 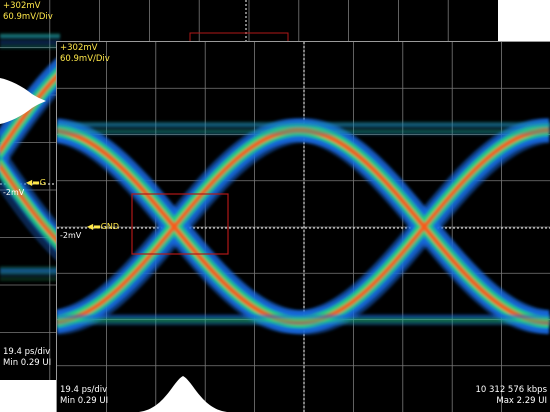 I want to click on ground-marker: ◀▬GND, so click(x=103, y=226).